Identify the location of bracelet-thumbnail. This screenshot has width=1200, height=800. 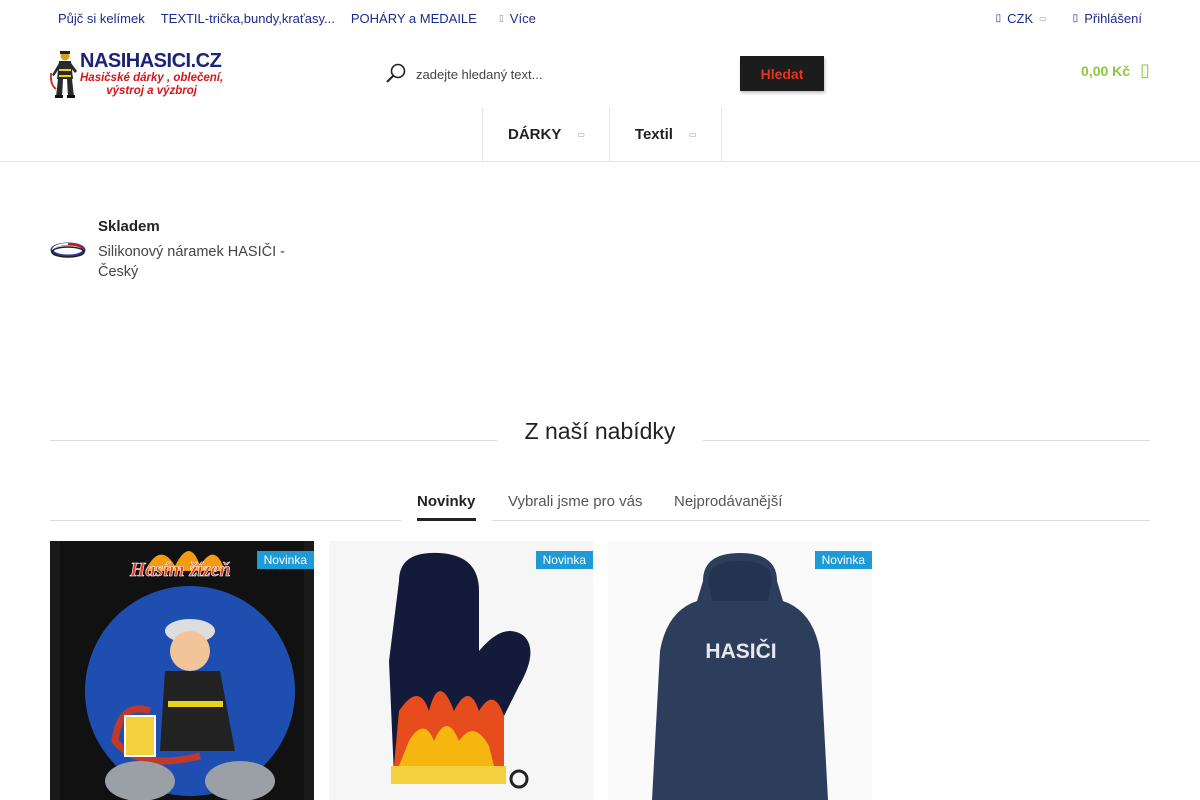
(68, 250).